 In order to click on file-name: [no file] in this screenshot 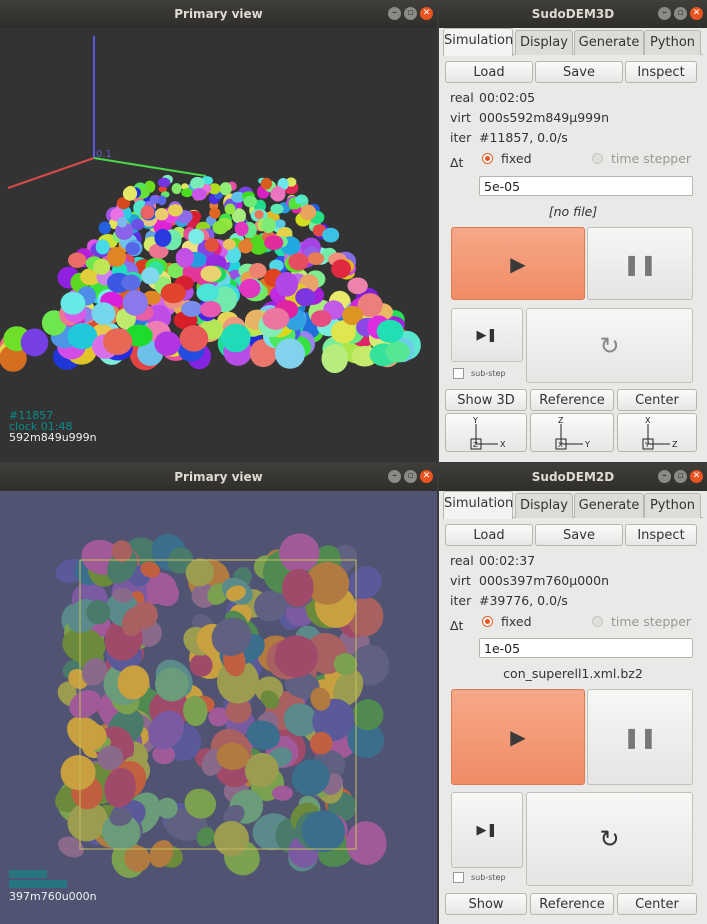, I will do `click(573, 211)`.